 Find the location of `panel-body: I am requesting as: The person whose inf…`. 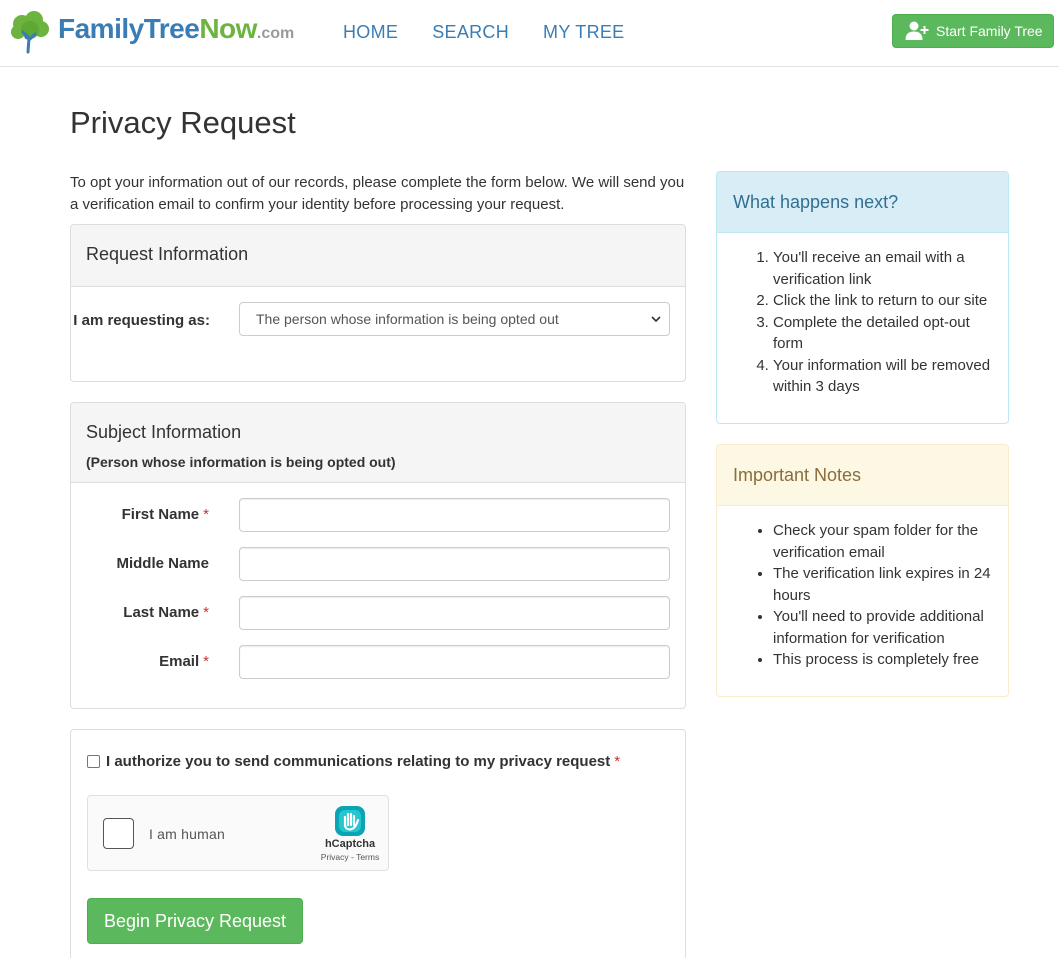

panel-body: I am requesting as: The person whose inf… is located at coordinates (378, 334).